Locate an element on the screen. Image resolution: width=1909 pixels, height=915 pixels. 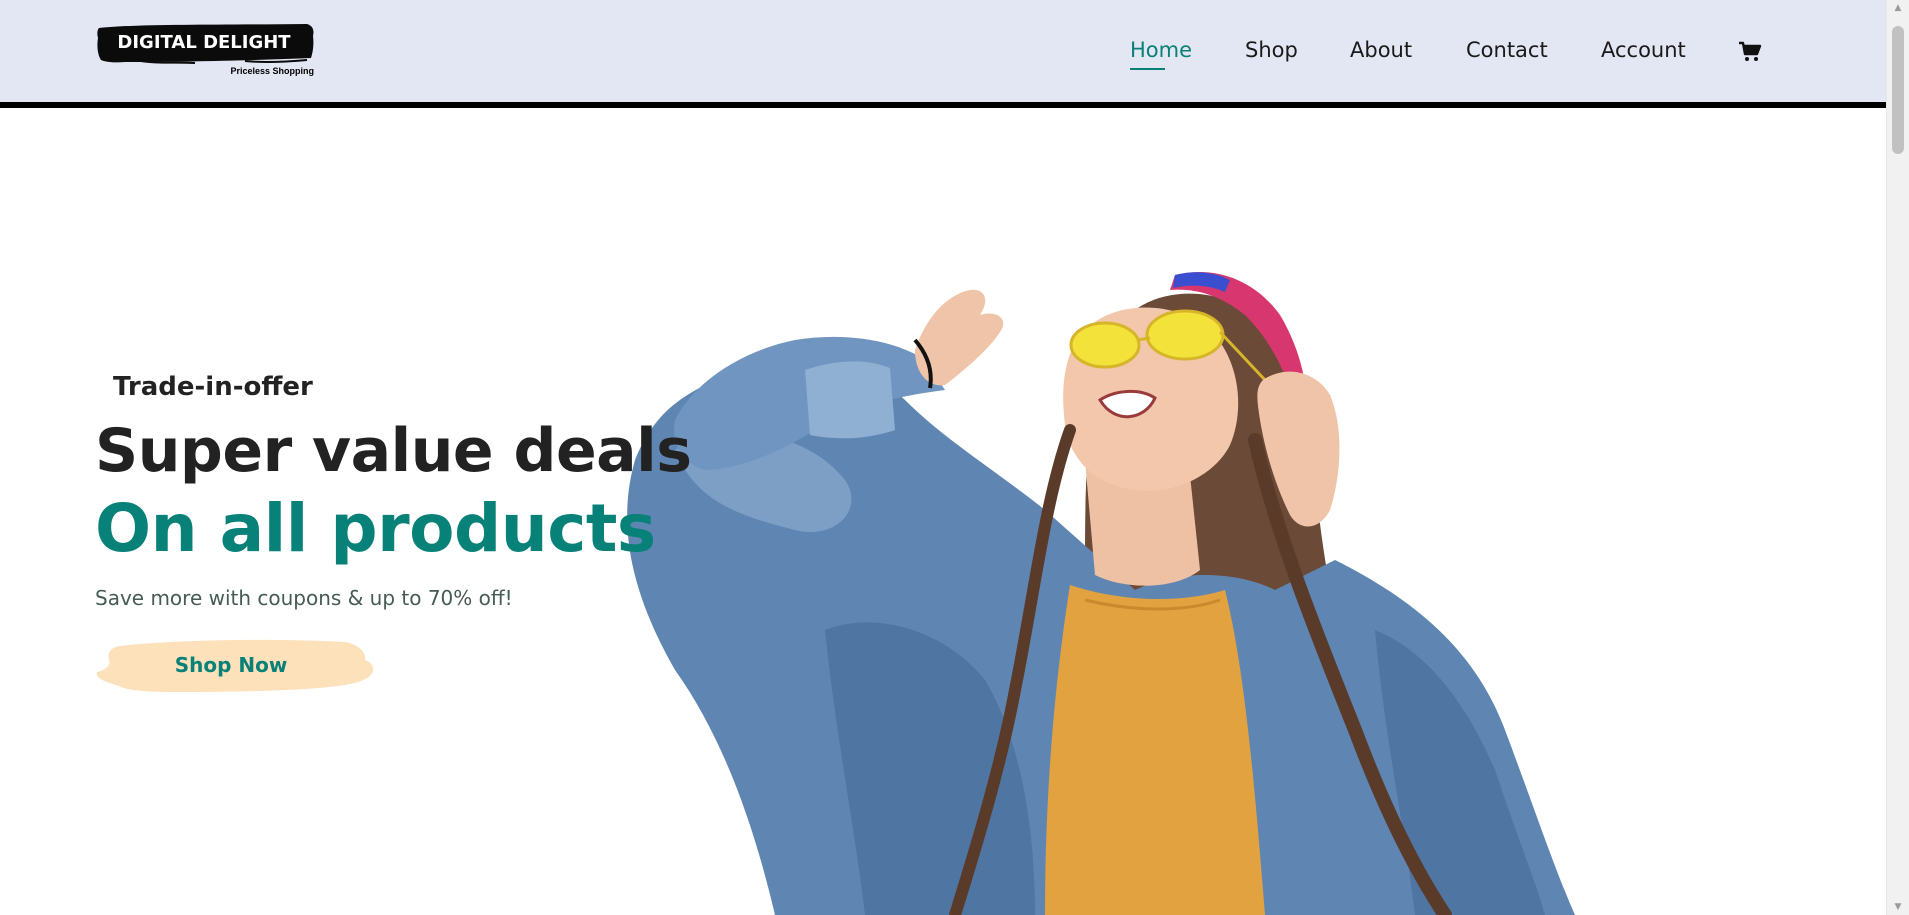
scrollbar-thumb is located at coordinates (1898, 90).